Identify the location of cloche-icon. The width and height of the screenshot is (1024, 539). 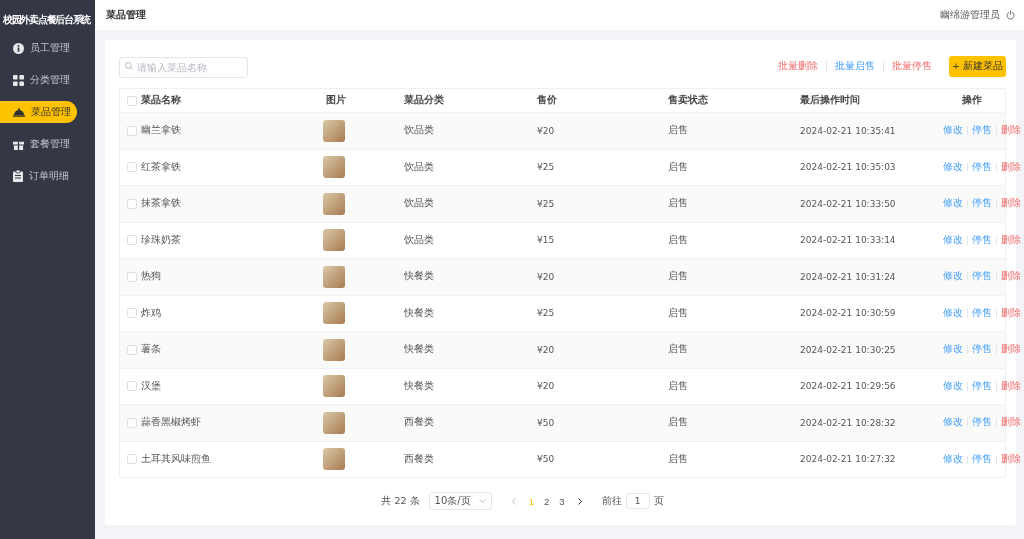
(19, 112).